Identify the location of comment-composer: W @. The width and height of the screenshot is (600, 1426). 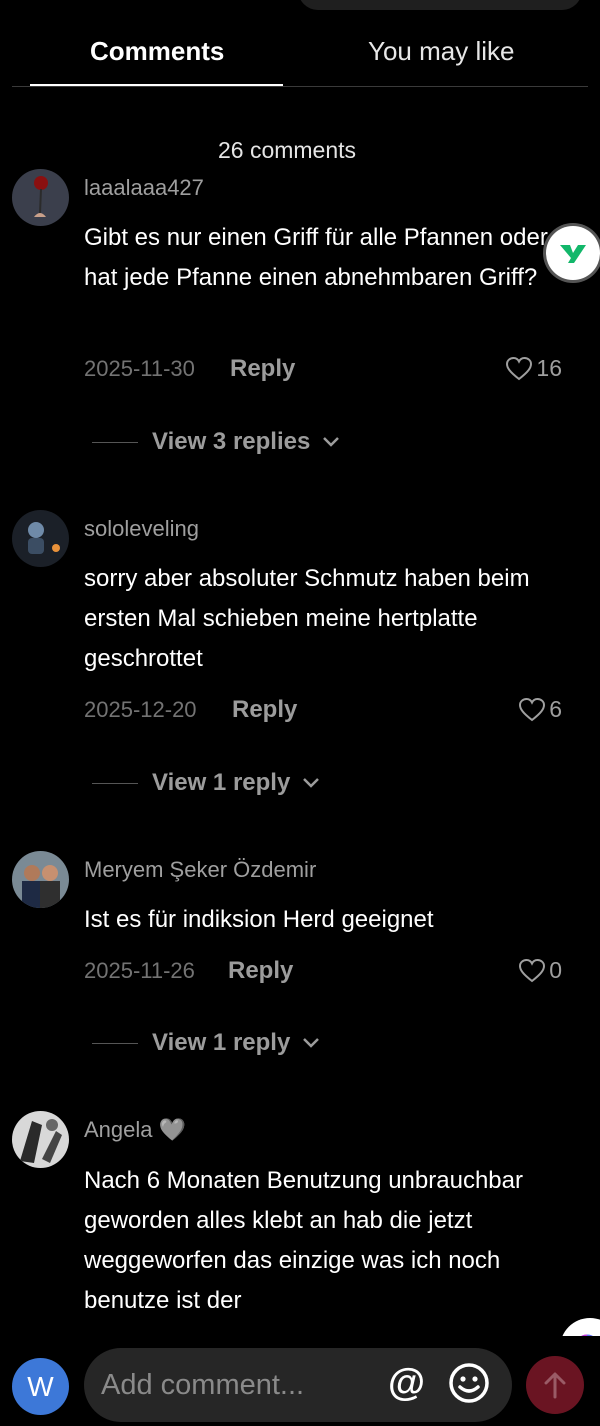
(300, 1381).